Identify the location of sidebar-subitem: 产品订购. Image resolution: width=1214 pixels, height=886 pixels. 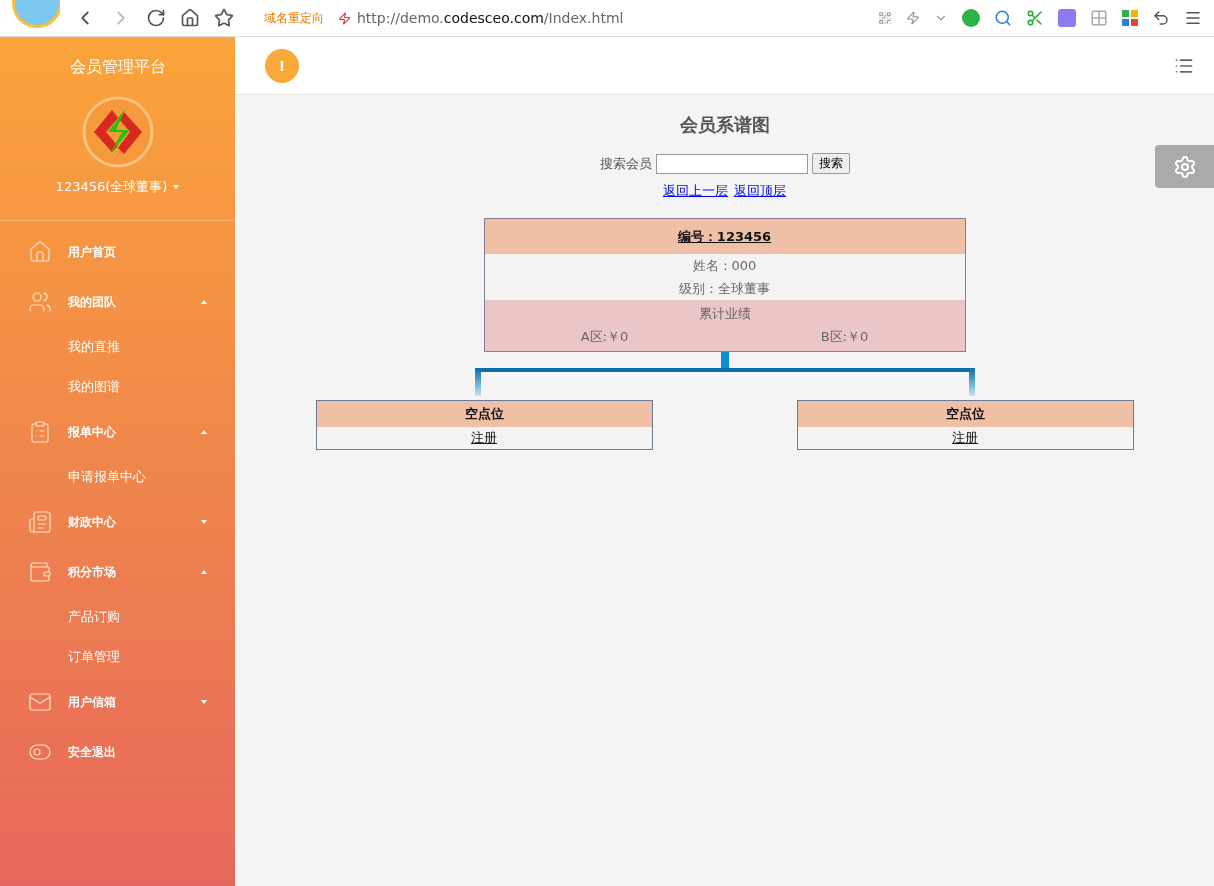
(117, 617).